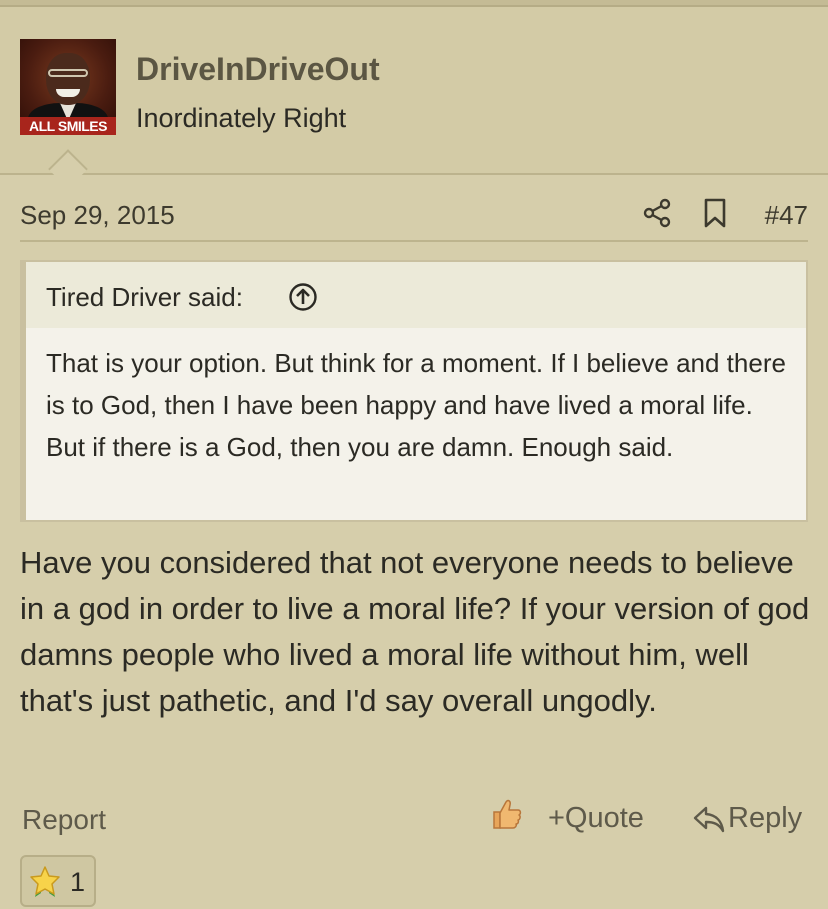 This screenshot has height=909, width=828. What do you see at coordinates (68, 126) in the screenshot?
I see `avatar-caption: ALL SMILES` at bounding box center [68, 126].